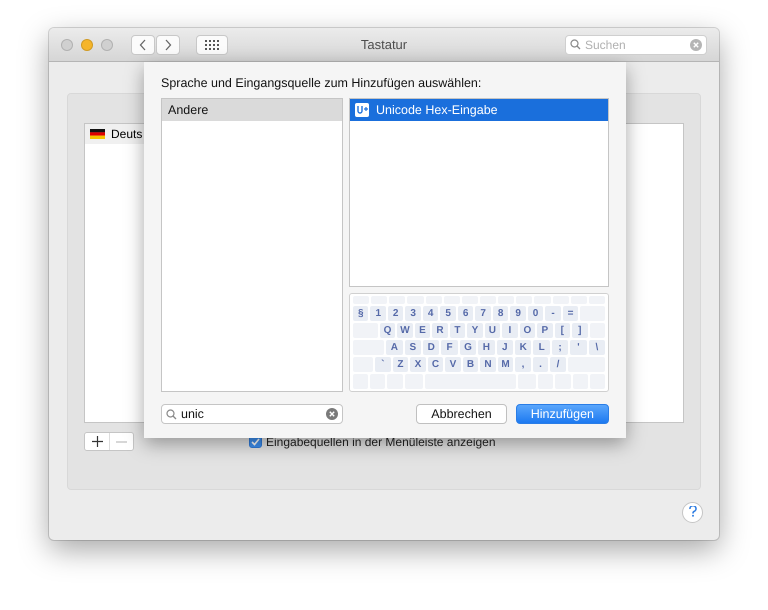 The image size is (768, 610). I want to click on cancel-button: Abbrechen, so click(461, 414).